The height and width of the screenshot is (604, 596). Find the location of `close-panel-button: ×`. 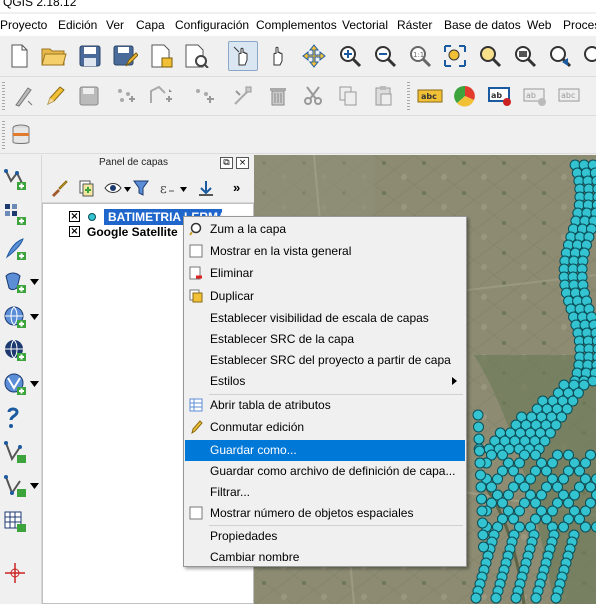

close-panel-button: × is located at coordinates (242, 163).